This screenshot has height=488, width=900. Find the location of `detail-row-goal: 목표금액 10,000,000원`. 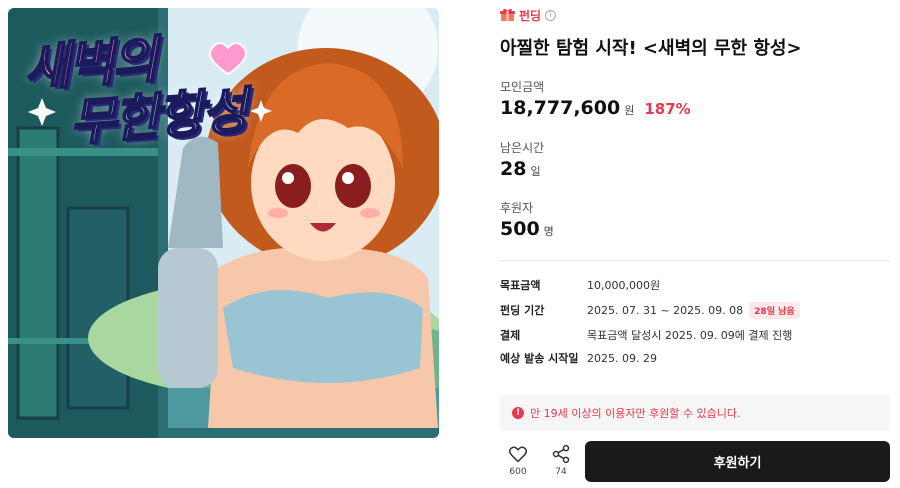

detail-row-goal: 목표금액 10,000,000원 is located at coordinates (695, 285).